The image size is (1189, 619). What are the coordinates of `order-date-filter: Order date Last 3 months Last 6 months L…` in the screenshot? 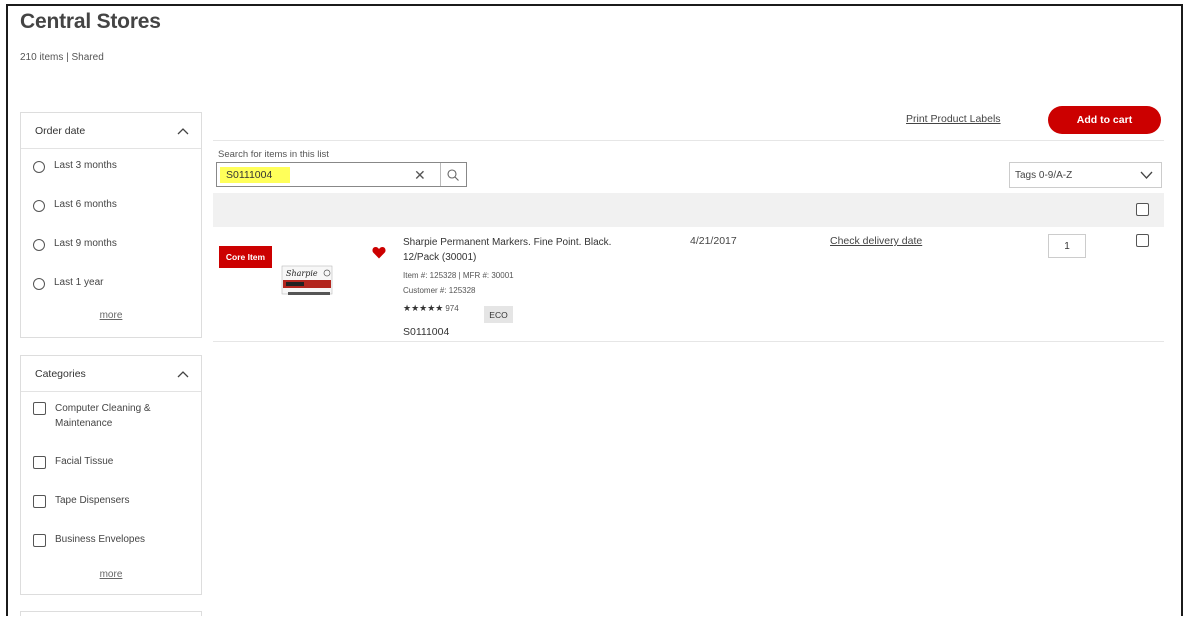 It's located at (111, 225).